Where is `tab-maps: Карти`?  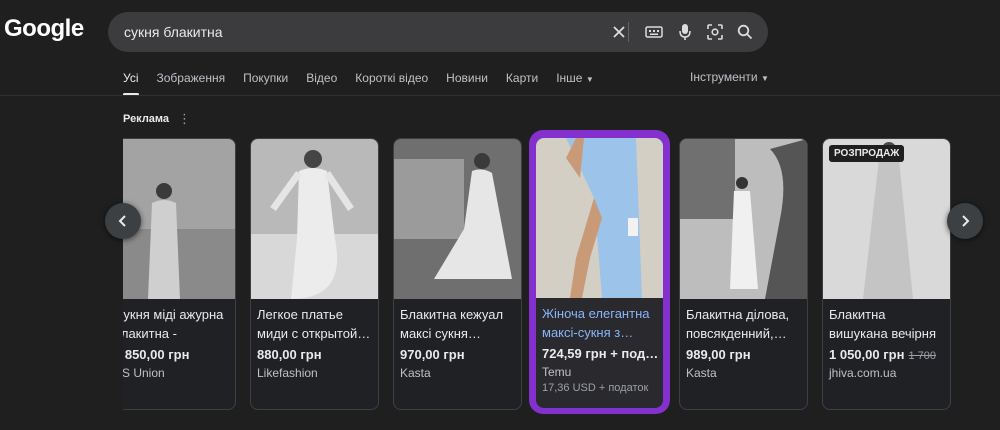
tab-maps: Карти is located at coordinates (522, 83).